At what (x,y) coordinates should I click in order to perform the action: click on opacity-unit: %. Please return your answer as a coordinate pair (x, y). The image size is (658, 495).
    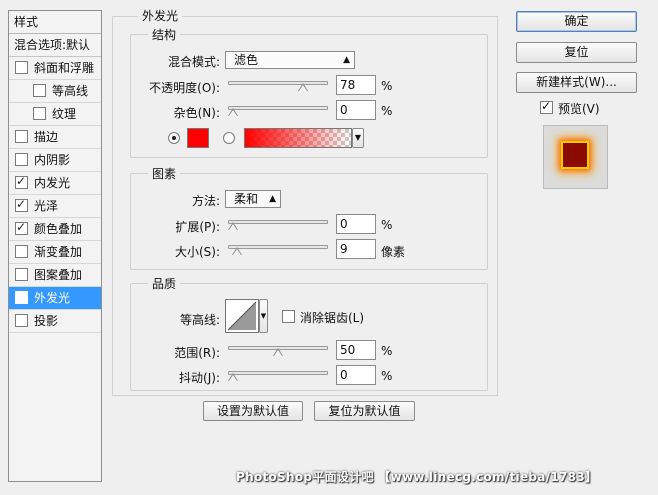
    Looking at the image, I should click on (387, 86).